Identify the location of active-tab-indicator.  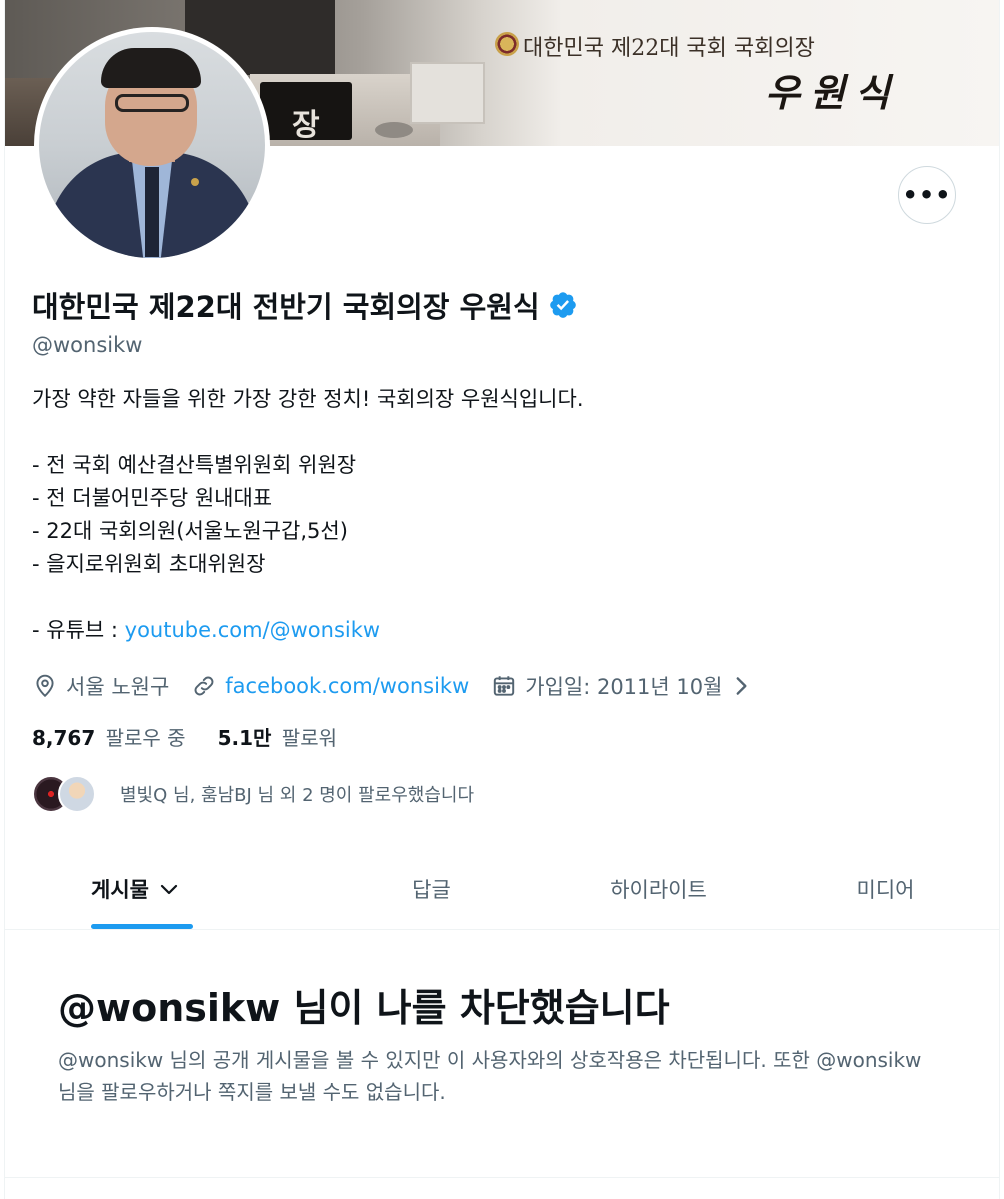
(142, 926).